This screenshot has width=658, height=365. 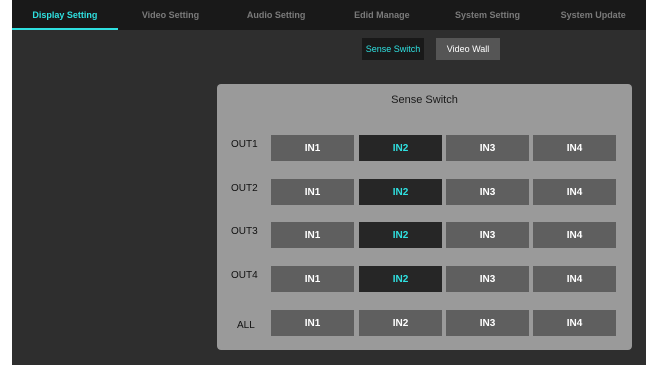 I want to click on row-label: OUT4, so click(x=244, y=275).